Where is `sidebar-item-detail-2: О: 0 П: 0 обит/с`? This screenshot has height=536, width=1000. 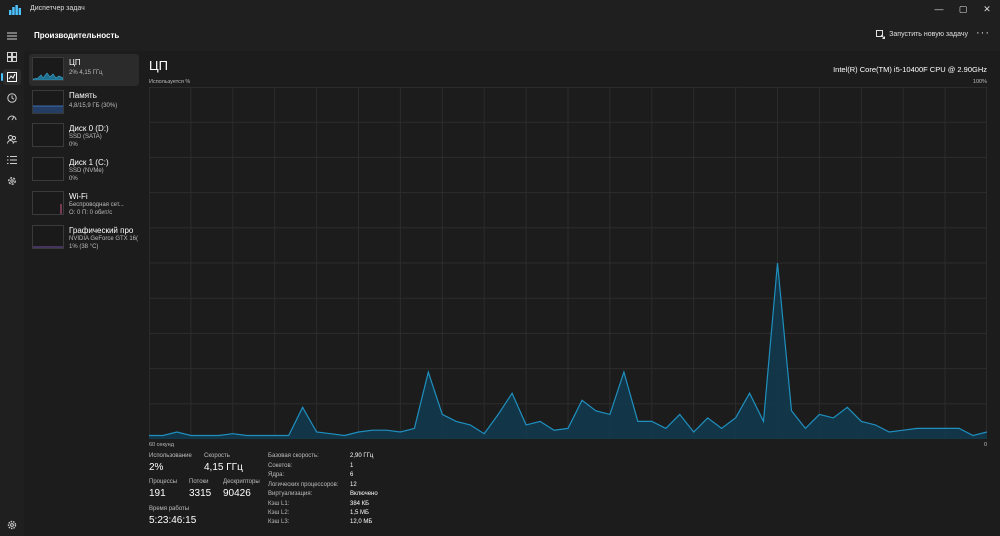 sidebar-item-detail-2: О: 0 П: 0 обит/с is located at coordinates (91, 213).